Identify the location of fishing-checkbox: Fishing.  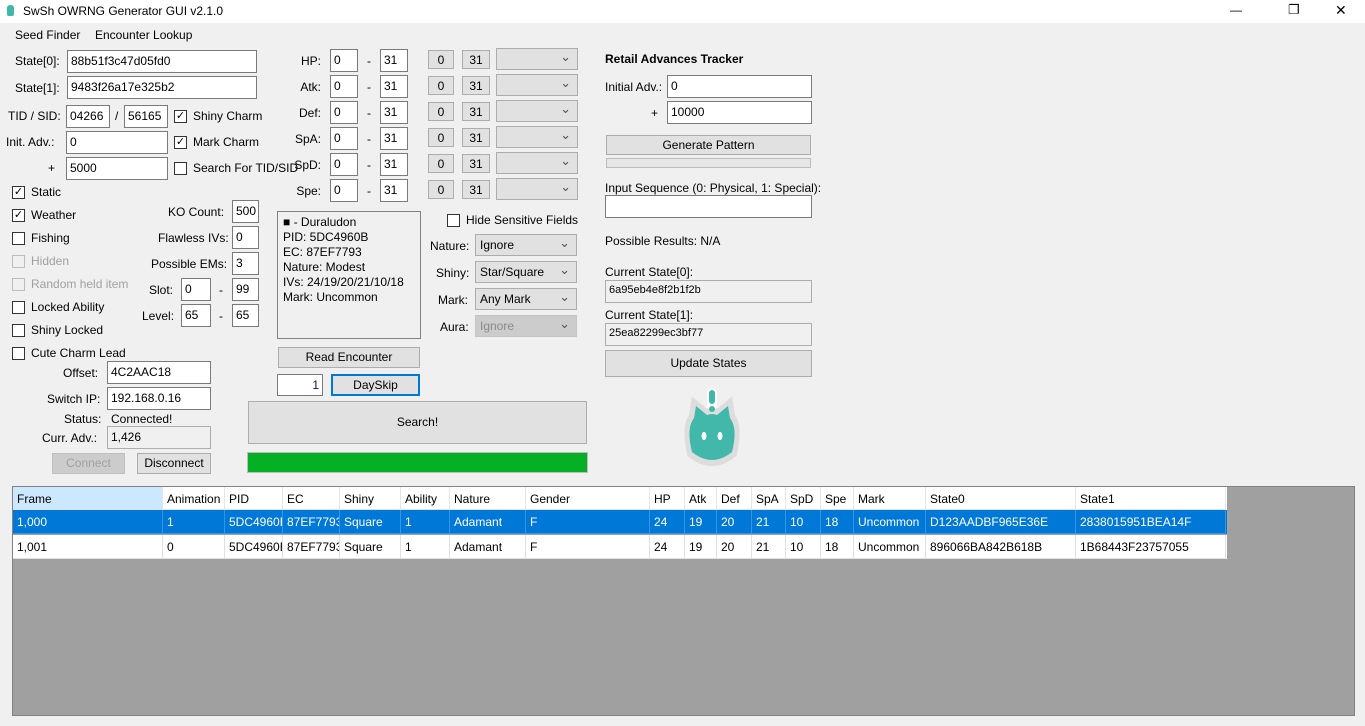
(41, 238).